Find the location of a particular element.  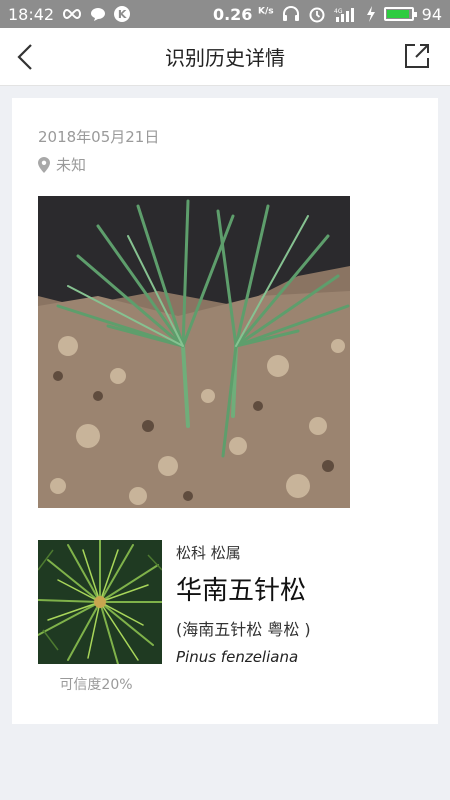

record-location: 未知 is located at coordinates (62, 164).